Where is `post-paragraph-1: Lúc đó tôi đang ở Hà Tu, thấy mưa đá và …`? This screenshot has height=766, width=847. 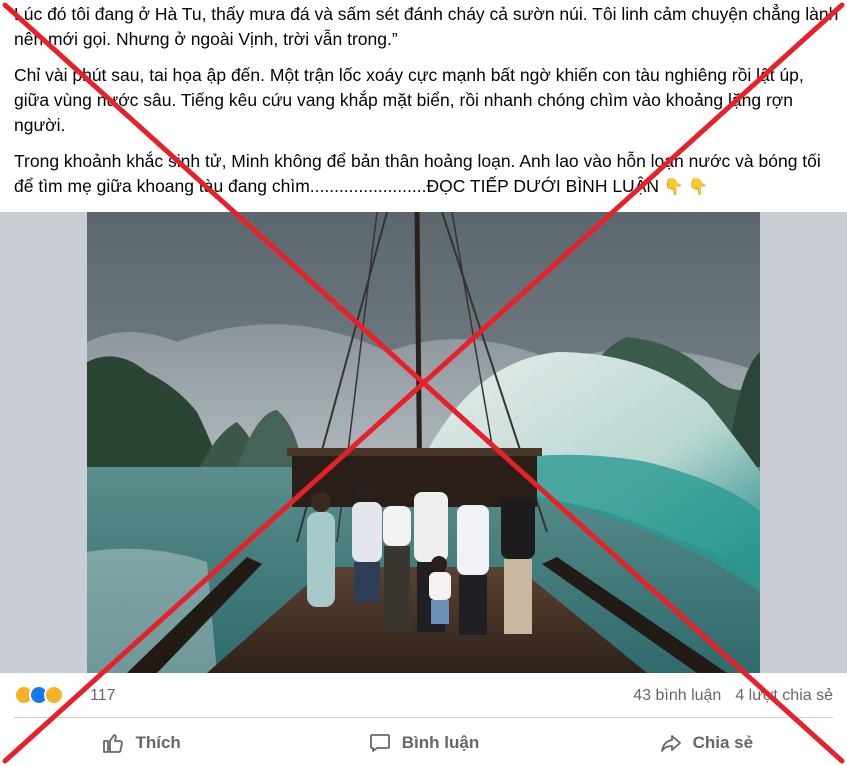 post-paragraph-1: Lúc đó tôi đang ở Hà Tu, thấy mưa đá và … is located at coordinates (426, 26).